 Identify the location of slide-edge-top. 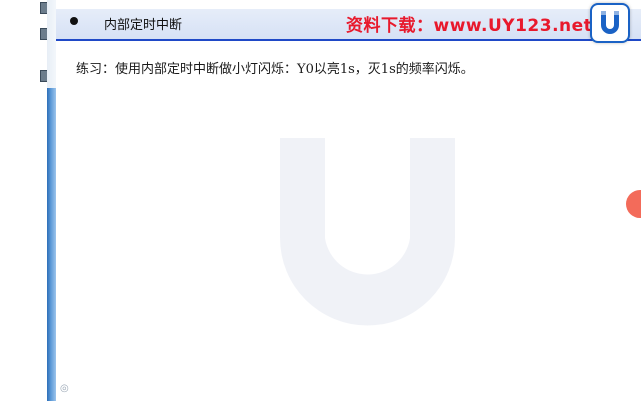
(51, 44).